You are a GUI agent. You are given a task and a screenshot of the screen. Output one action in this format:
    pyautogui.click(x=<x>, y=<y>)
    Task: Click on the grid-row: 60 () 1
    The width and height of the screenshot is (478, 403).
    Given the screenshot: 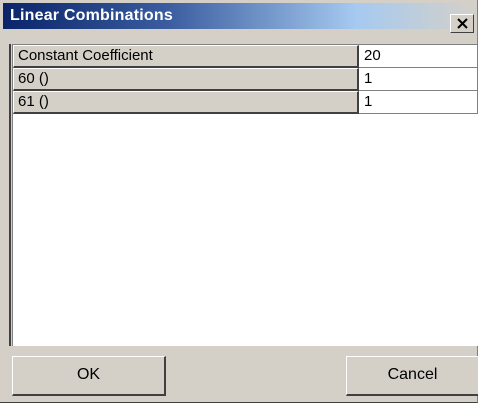 What is the action you would take?
    pyautogui.click(x=245, y=79)
    